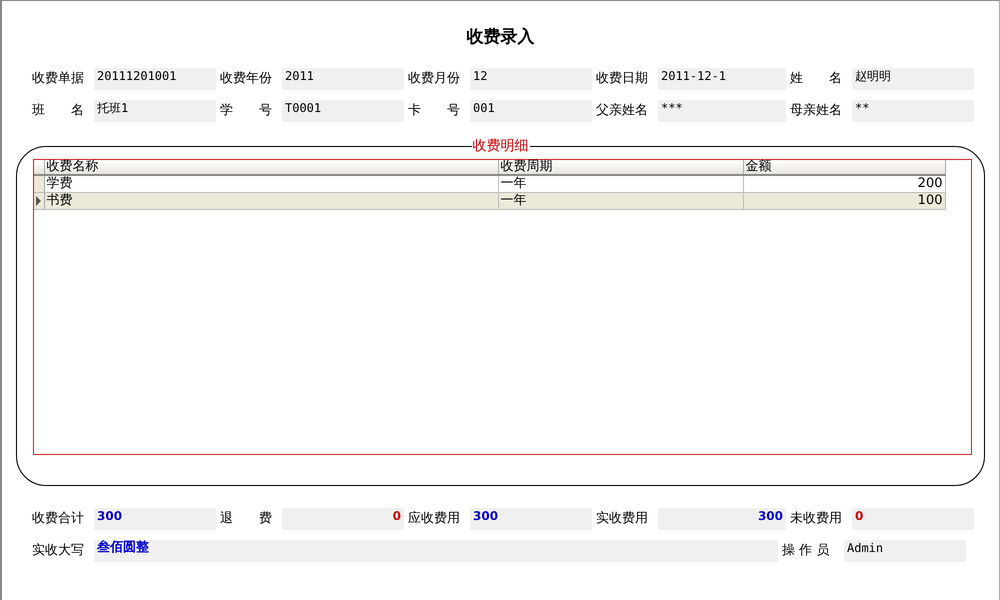 The height and width of the screenshot is (600, 1000). What do you see at coordinates (816, 111) in the screenshot?
I see `field-label: 母亲姓名` at bounding box center [816, 111].